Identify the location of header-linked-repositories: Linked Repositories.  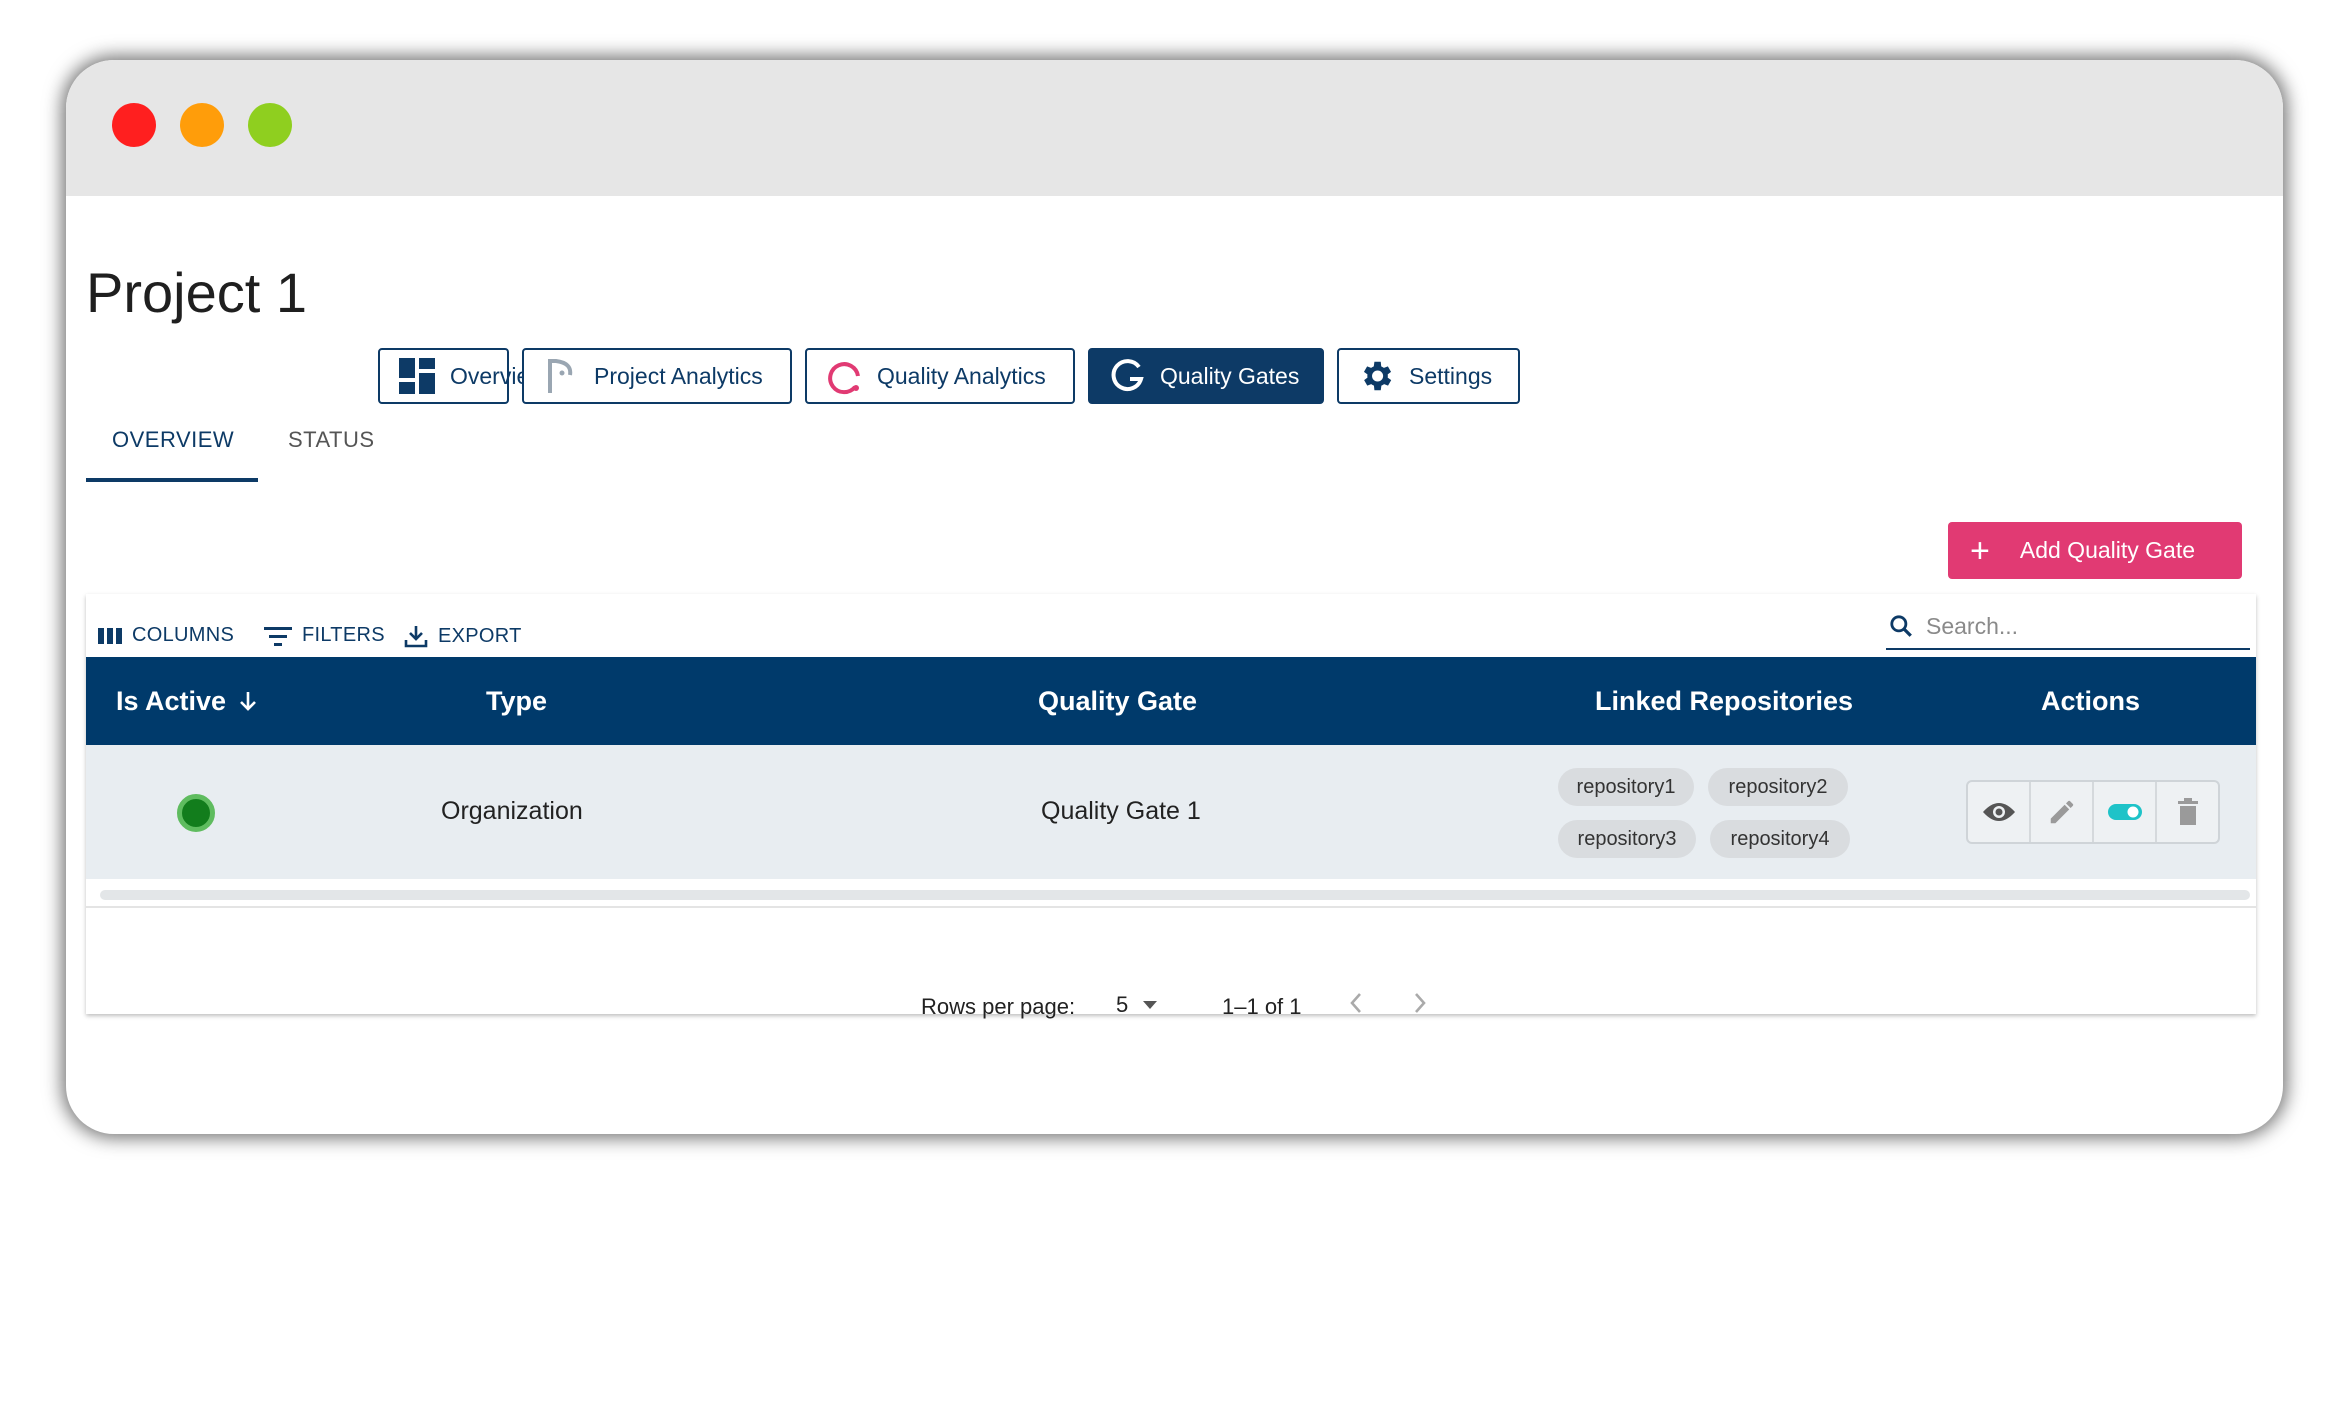
(1724, 701).